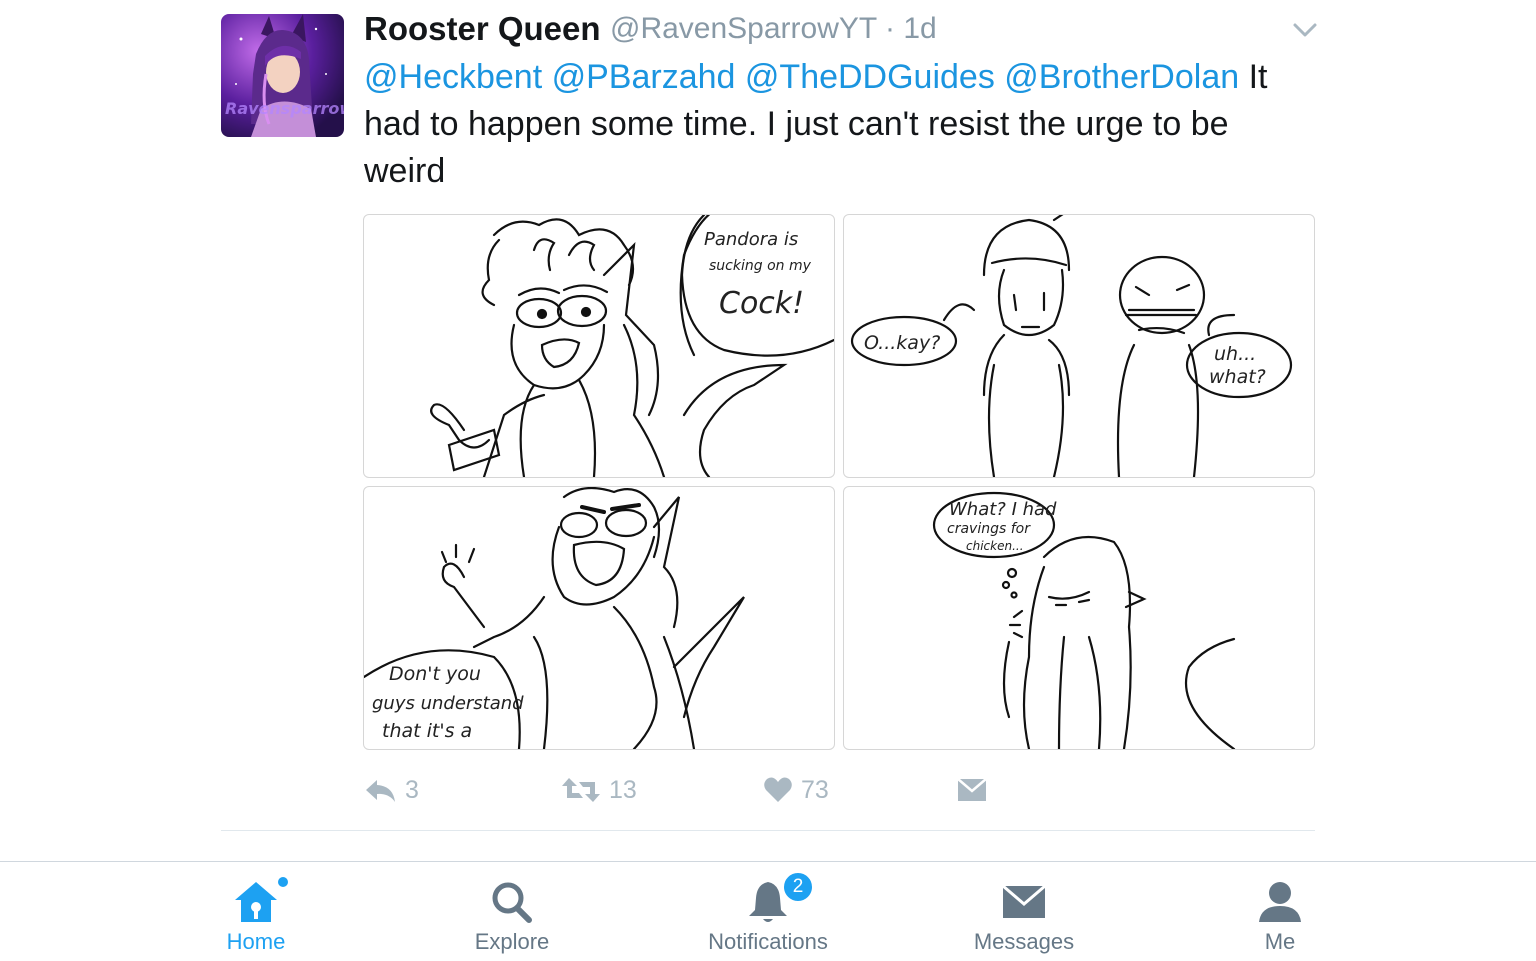  Describe the element at coordinates (838, 790) in the screenshot. I see `tweet-actions: 3 13 73` at that location.